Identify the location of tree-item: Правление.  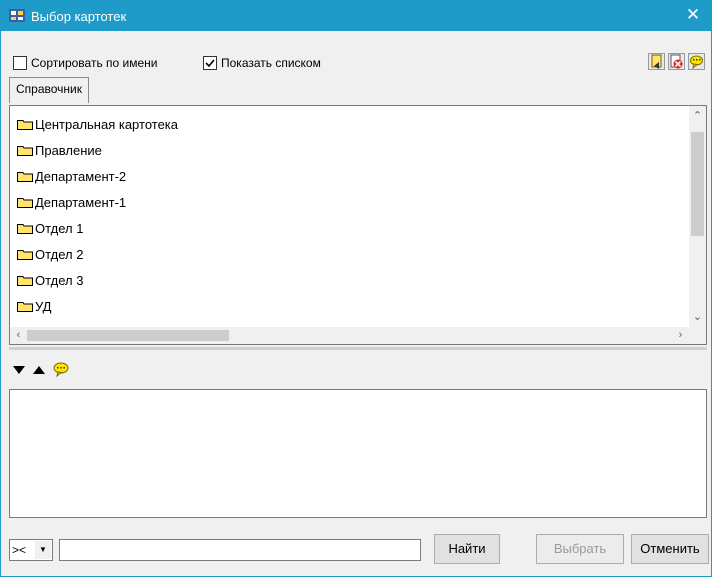
(59, 150).